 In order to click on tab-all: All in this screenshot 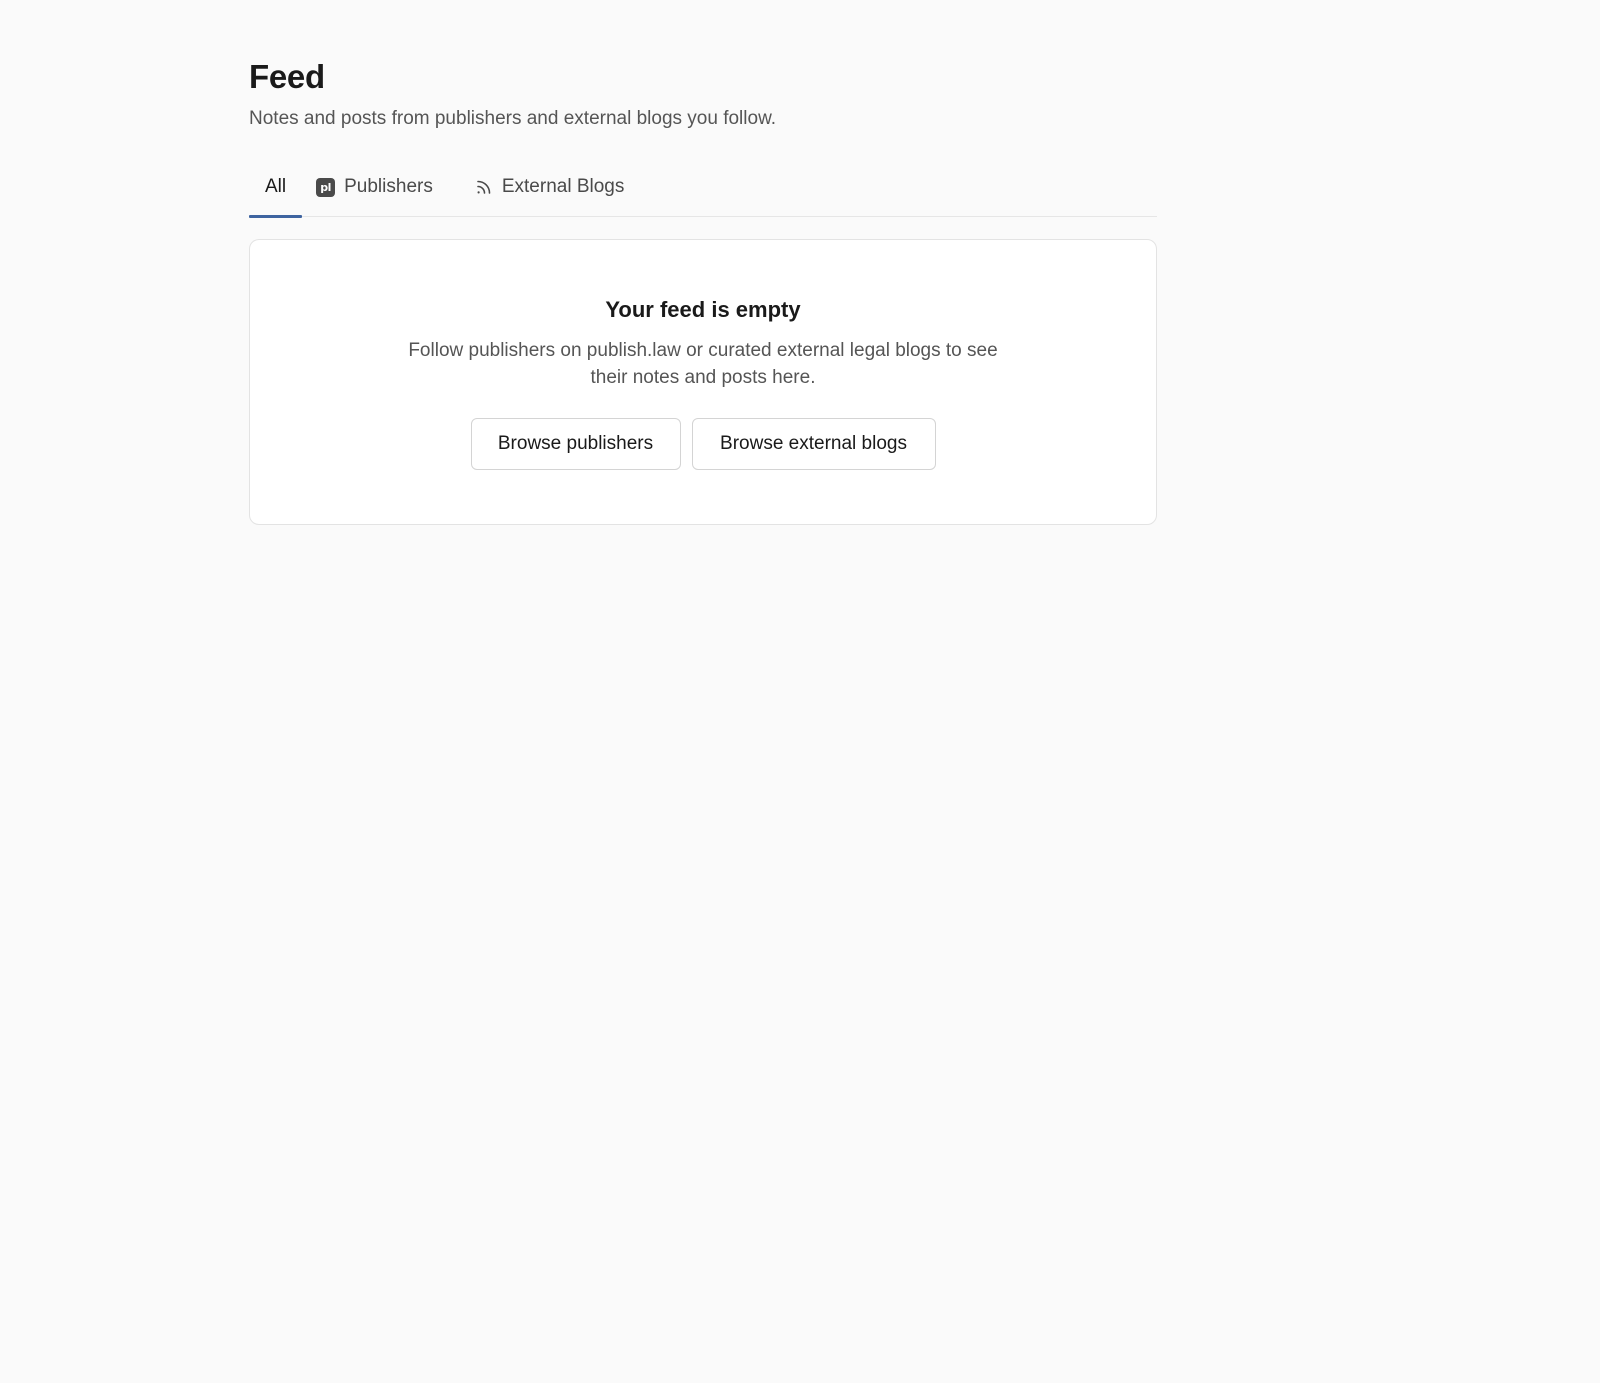, I will do `click(276, 189)`.